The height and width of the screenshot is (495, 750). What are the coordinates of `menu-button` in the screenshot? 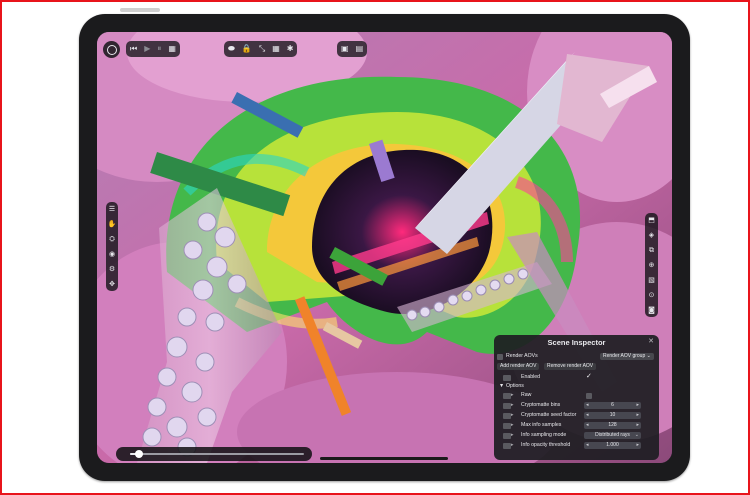 It's located at (111, 49).